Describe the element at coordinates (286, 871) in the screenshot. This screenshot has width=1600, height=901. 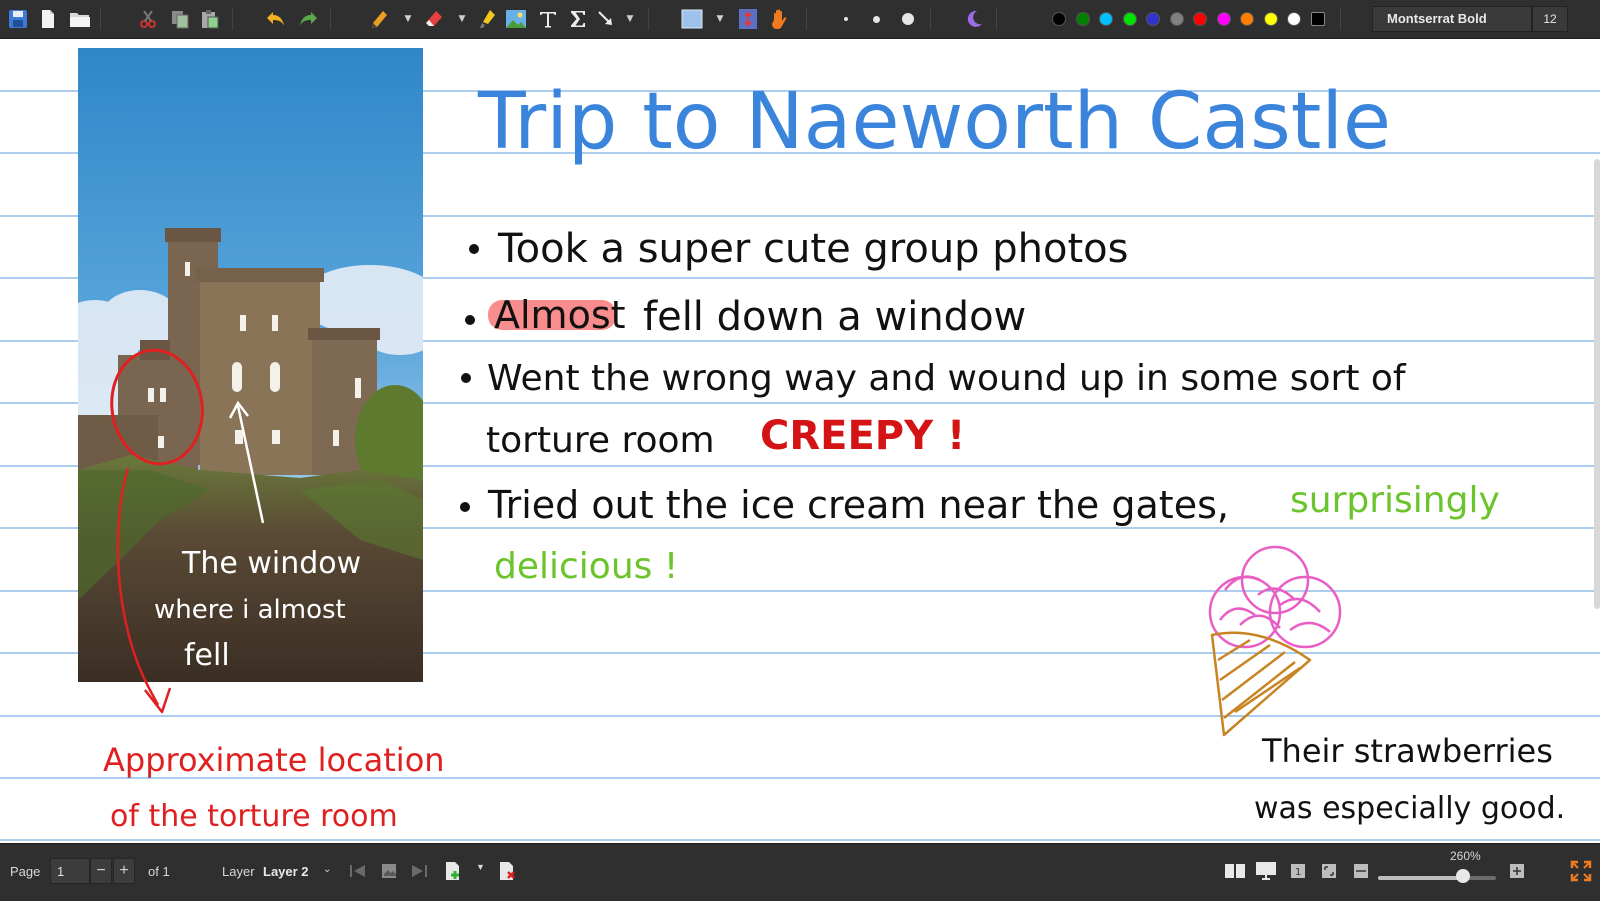
I see `layer-selector: Layer 2` at that location.